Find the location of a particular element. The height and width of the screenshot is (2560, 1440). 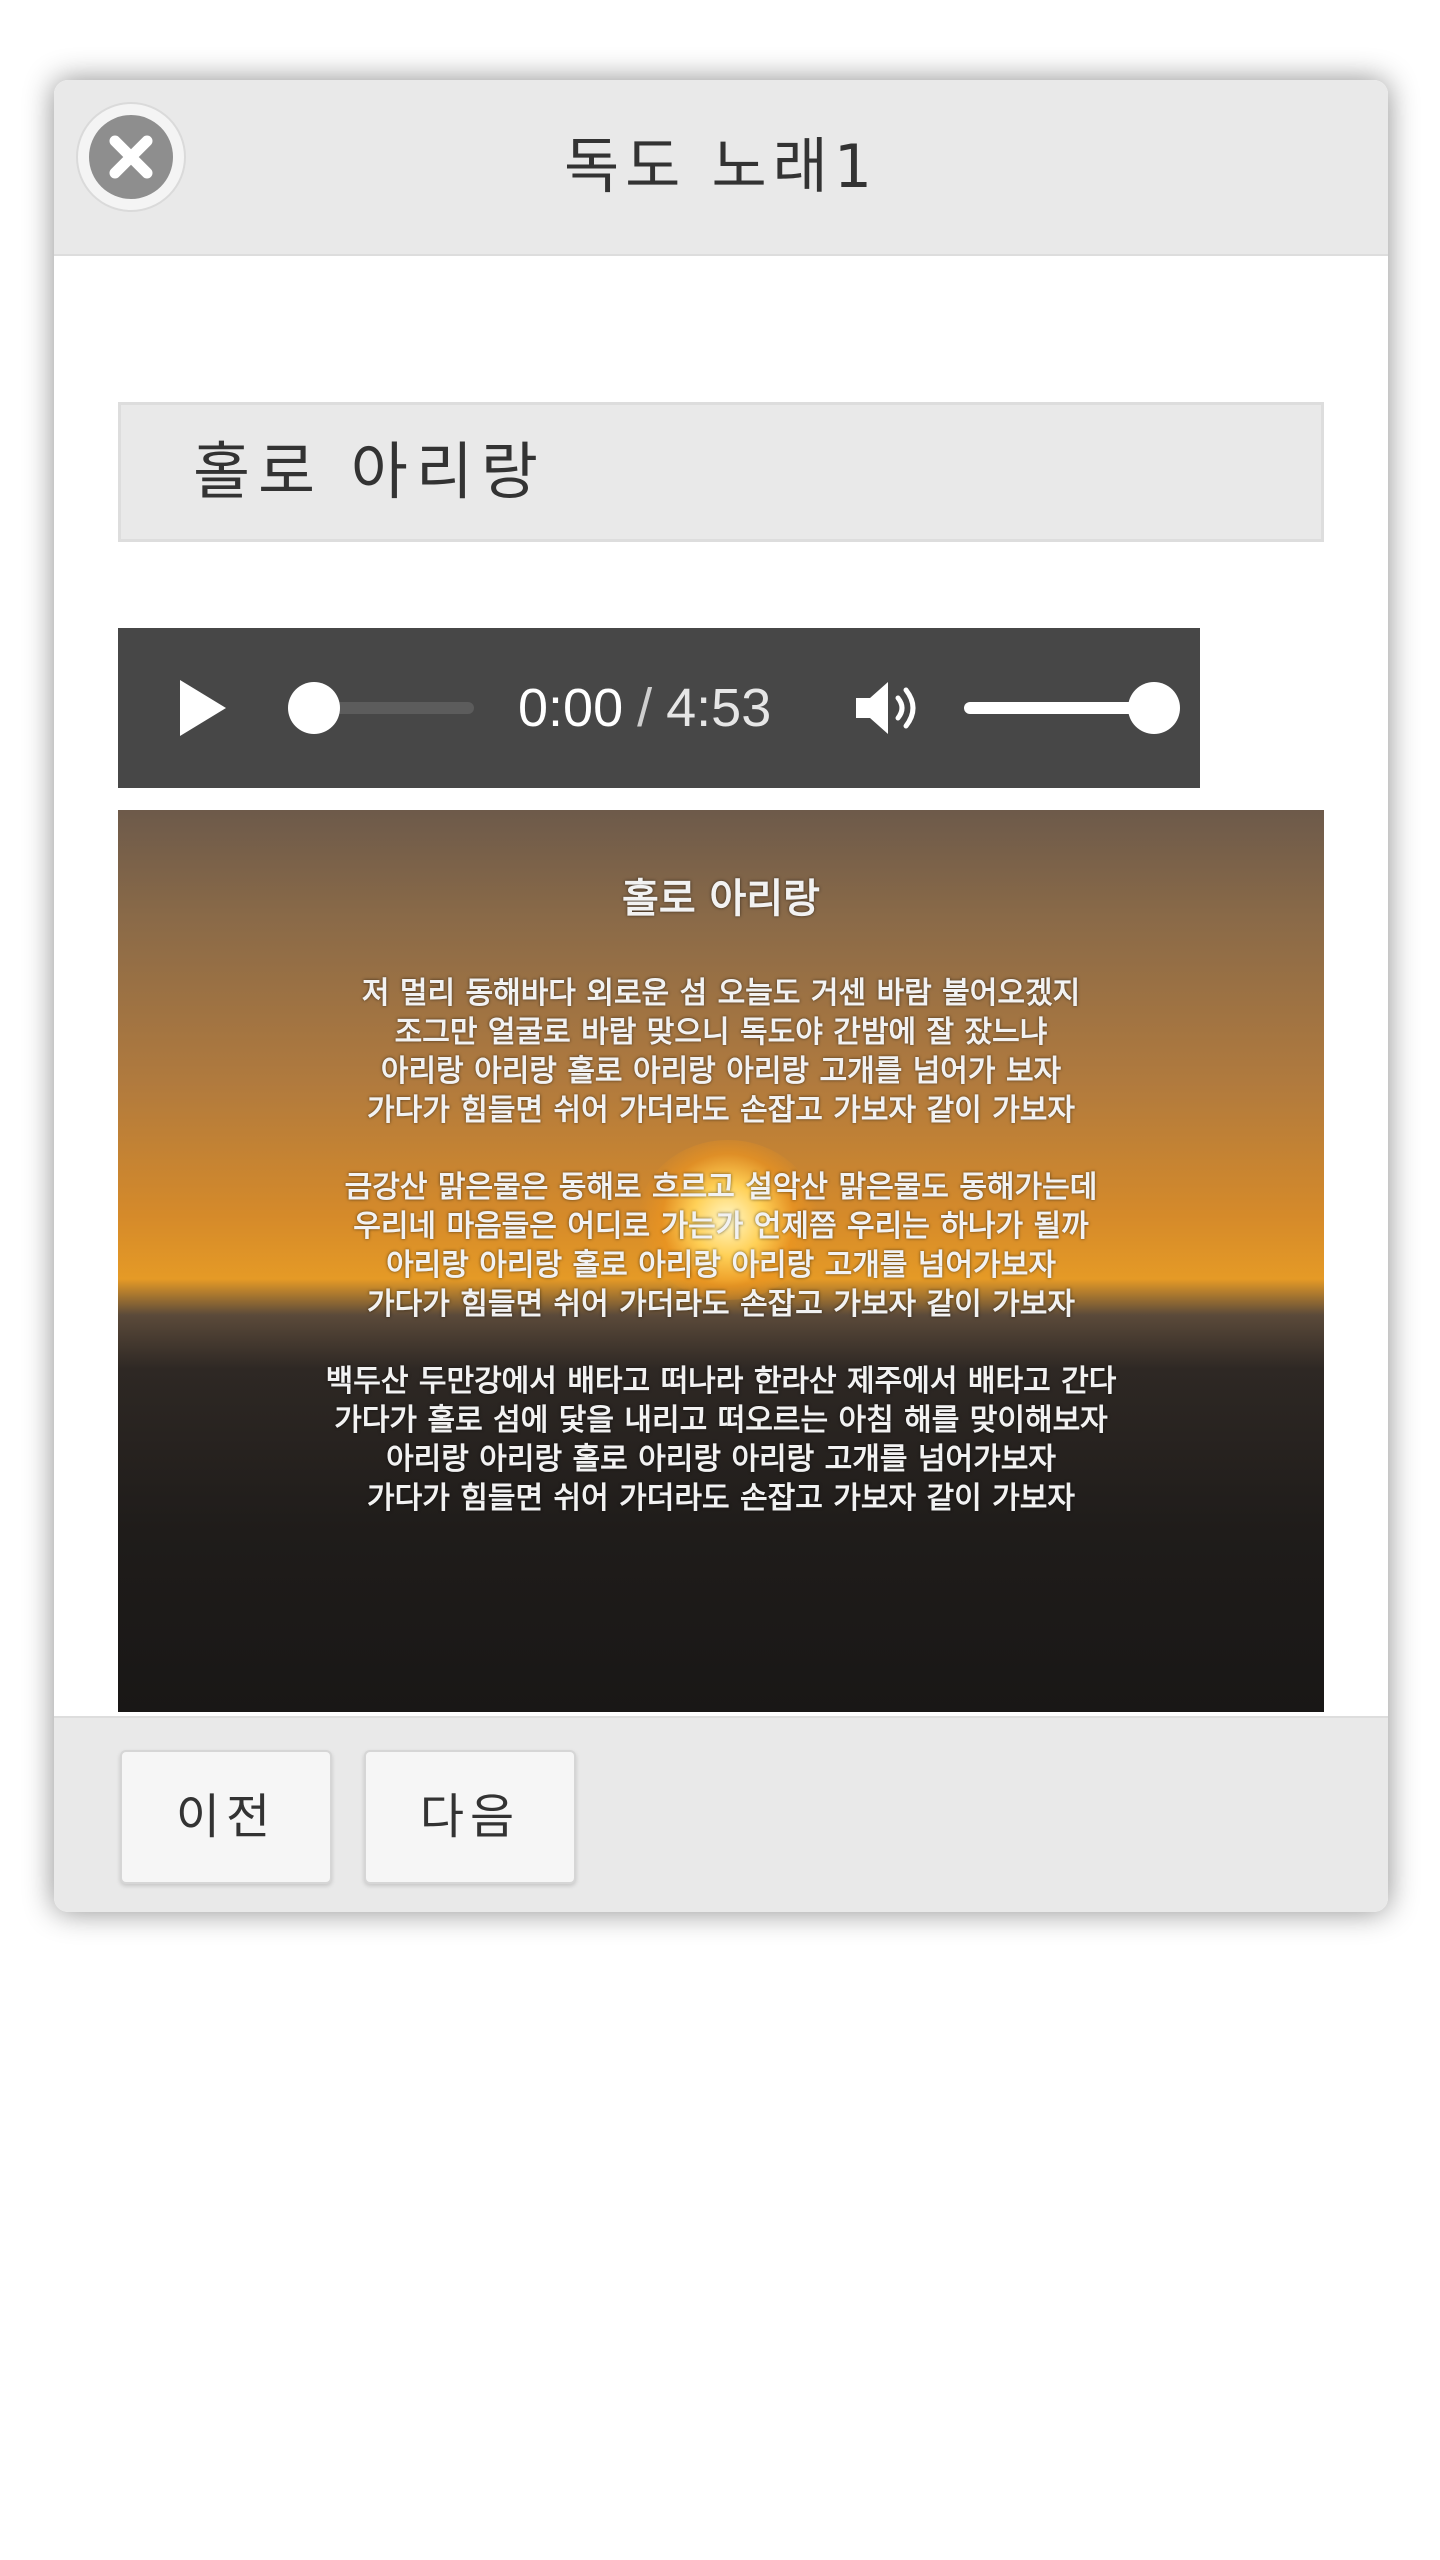

volume-icon is located at coordinates (886, 708).